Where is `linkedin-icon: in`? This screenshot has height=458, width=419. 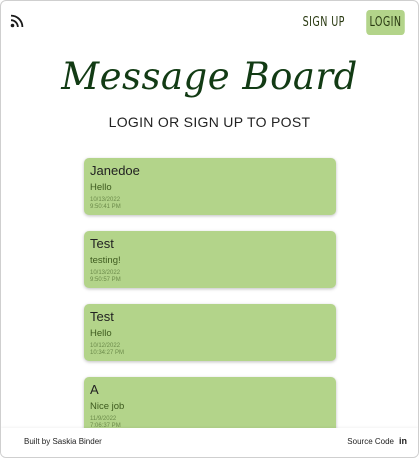 linkedin-icon: in is located at coordinates (403, 441).